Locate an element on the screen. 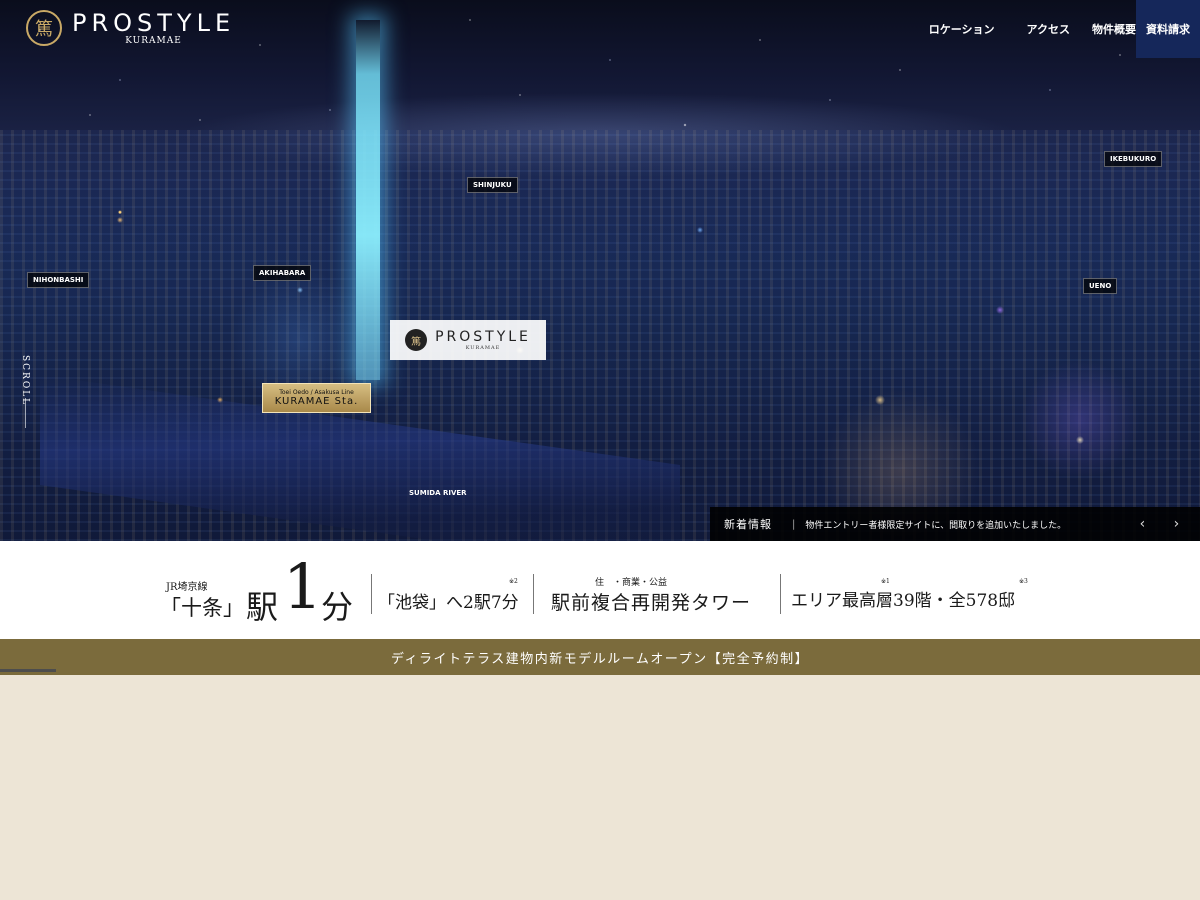 The height and width of the screenshot is (900, 1200). feature-note-1: ※1 is located at coordinates (885, 581).